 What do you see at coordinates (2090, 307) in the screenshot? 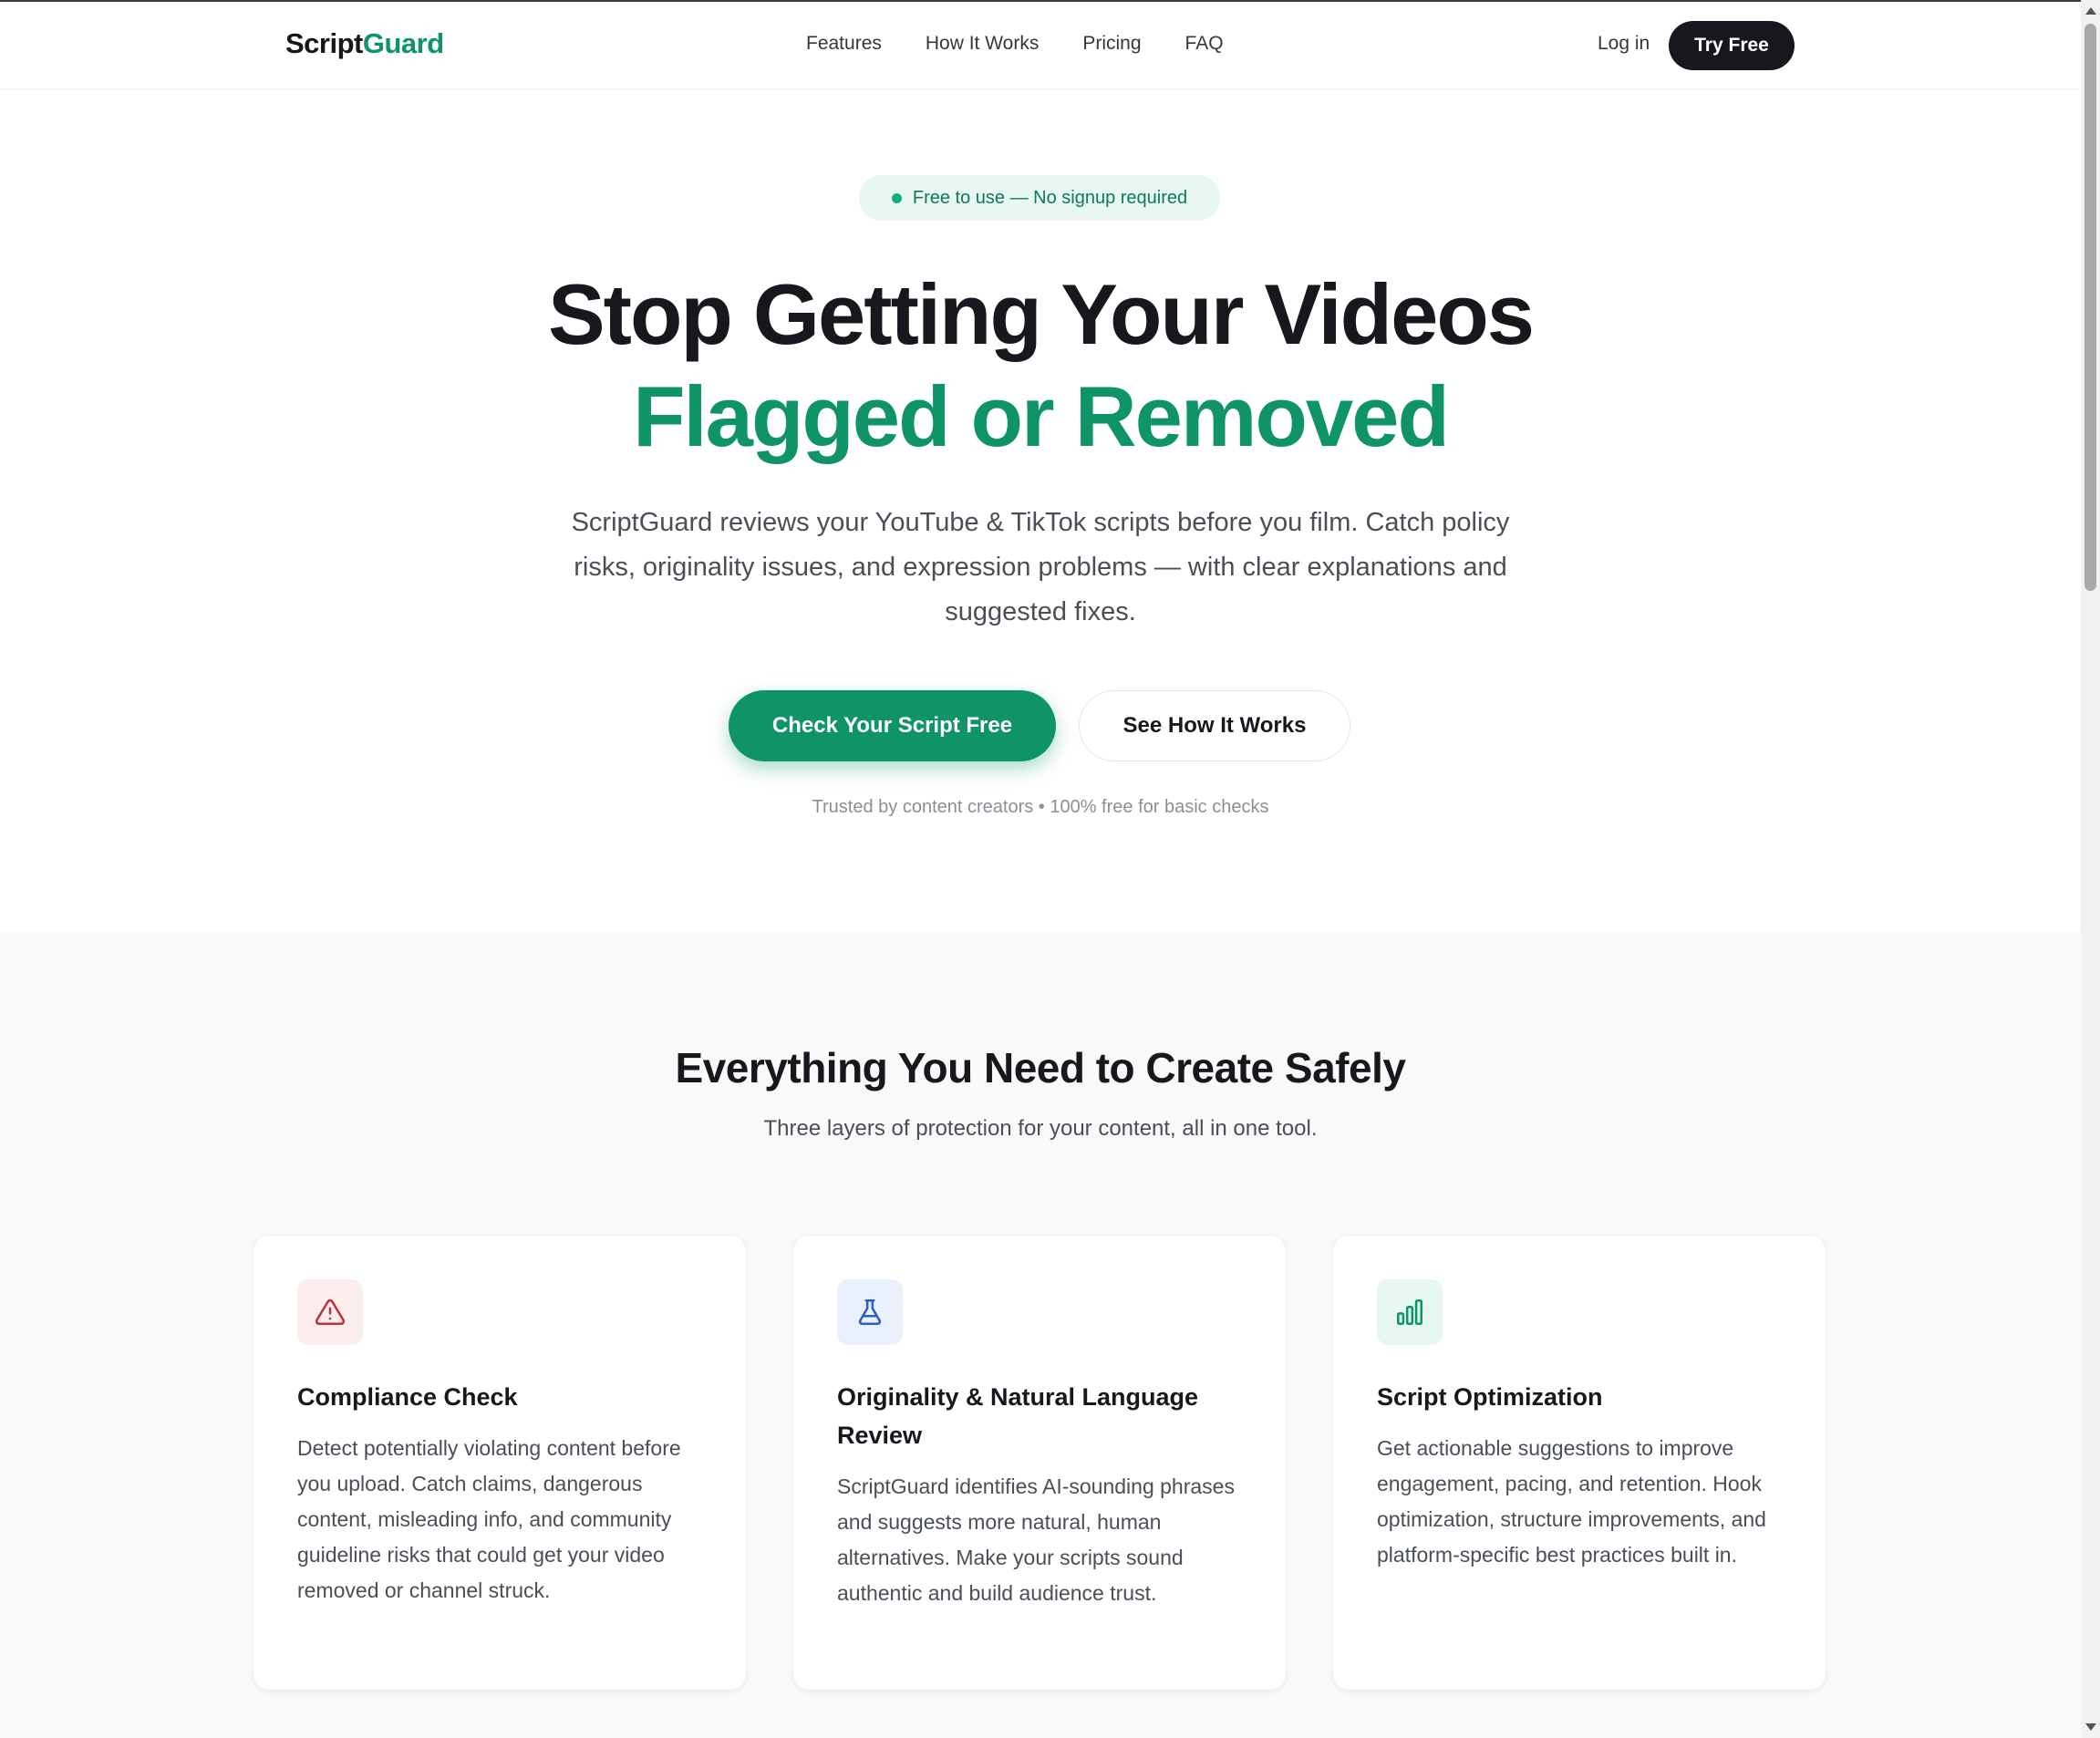
I see `scrollbar-thumb` at bounding box center [2090, 307].